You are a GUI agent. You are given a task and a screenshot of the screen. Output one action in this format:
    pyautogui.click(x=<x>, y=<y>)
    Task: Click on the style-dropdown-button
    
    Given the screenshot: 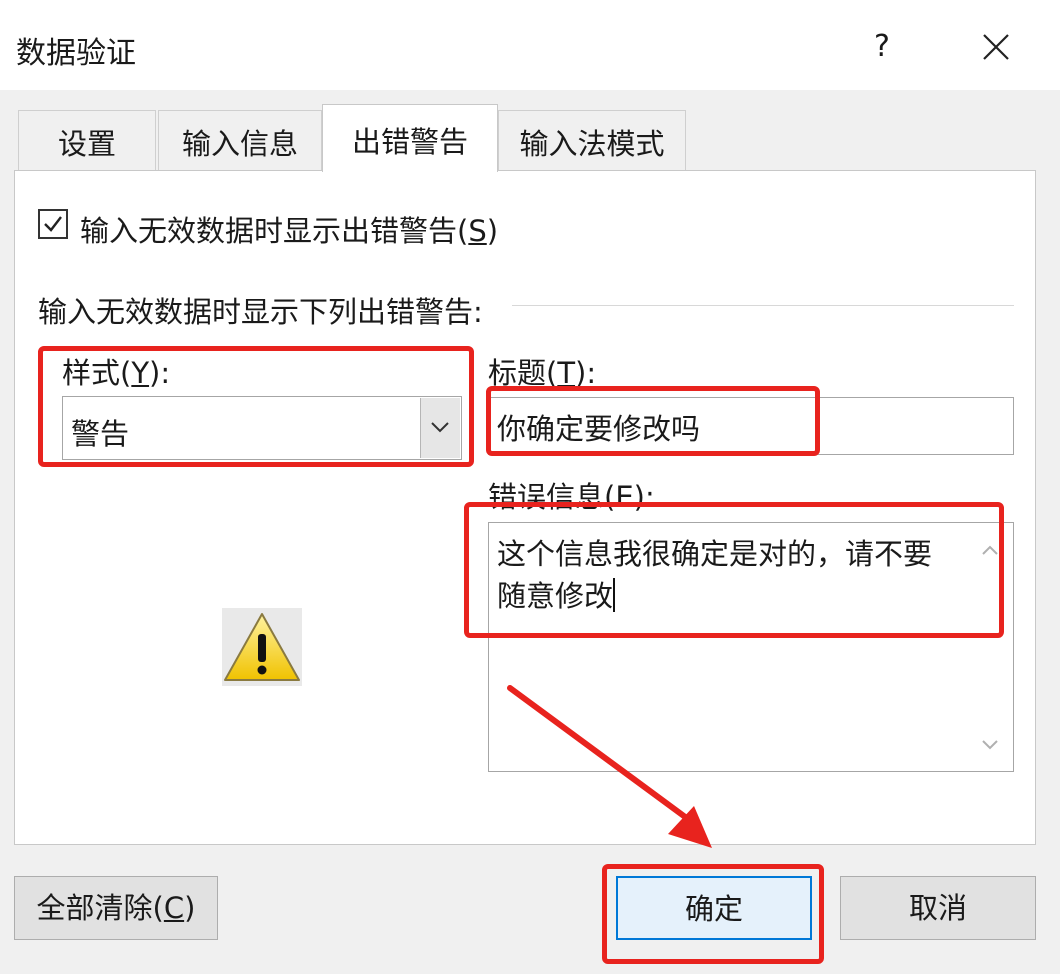 What is the action you would take?
    pyautogui.click(x=440, y=428)
    